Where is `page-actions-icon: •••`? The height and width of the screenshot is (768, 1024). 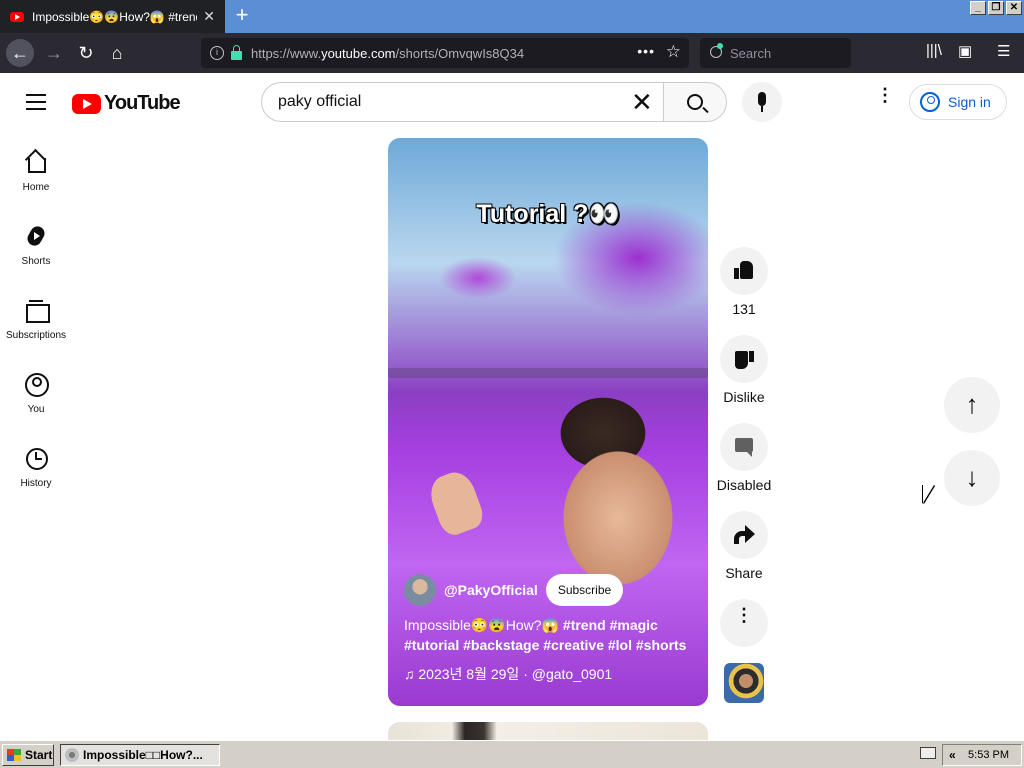
page-actions-icon: ••• is located at coordinates (646, 51).